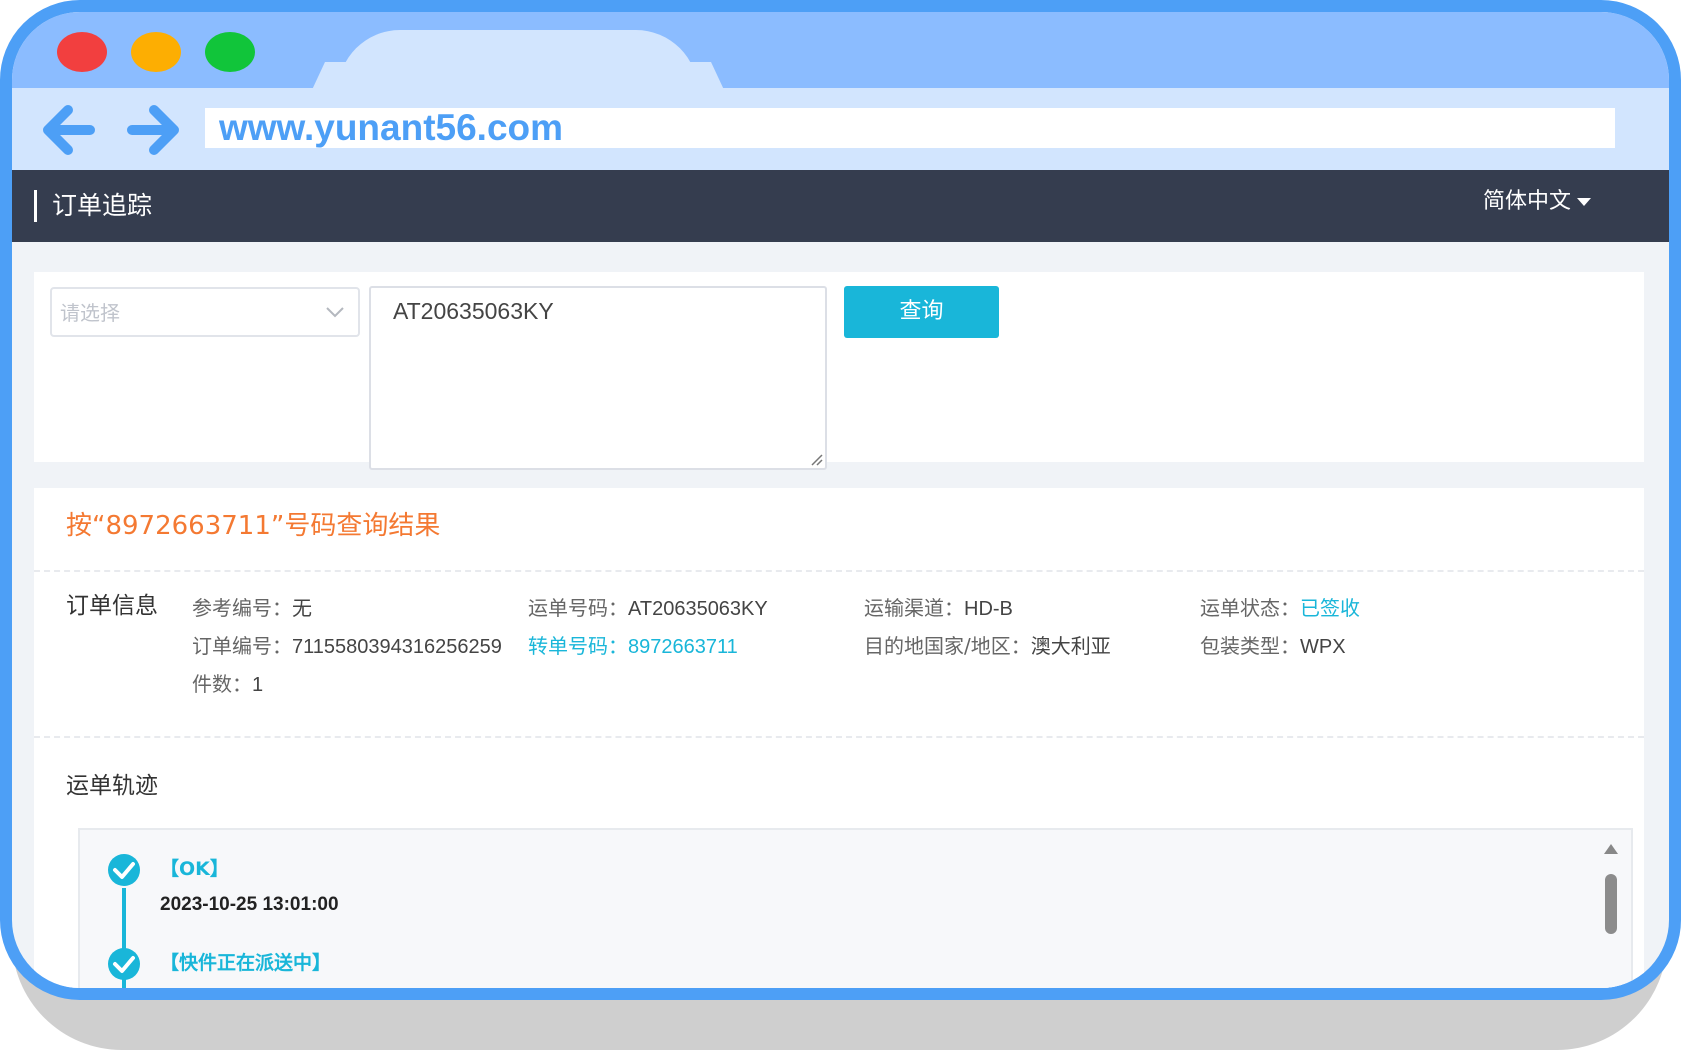 Image resolution: width=1681 pixels, height=1054 pixels. Describe the element at coordinates (947, 646) in the screenshot. I see `destination-label: 目的地国家/地区：` at that location.